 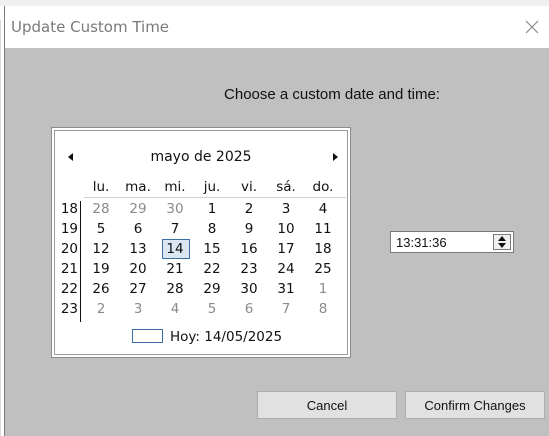 I want to click on spin-up-button, so click(x=502, y=238).